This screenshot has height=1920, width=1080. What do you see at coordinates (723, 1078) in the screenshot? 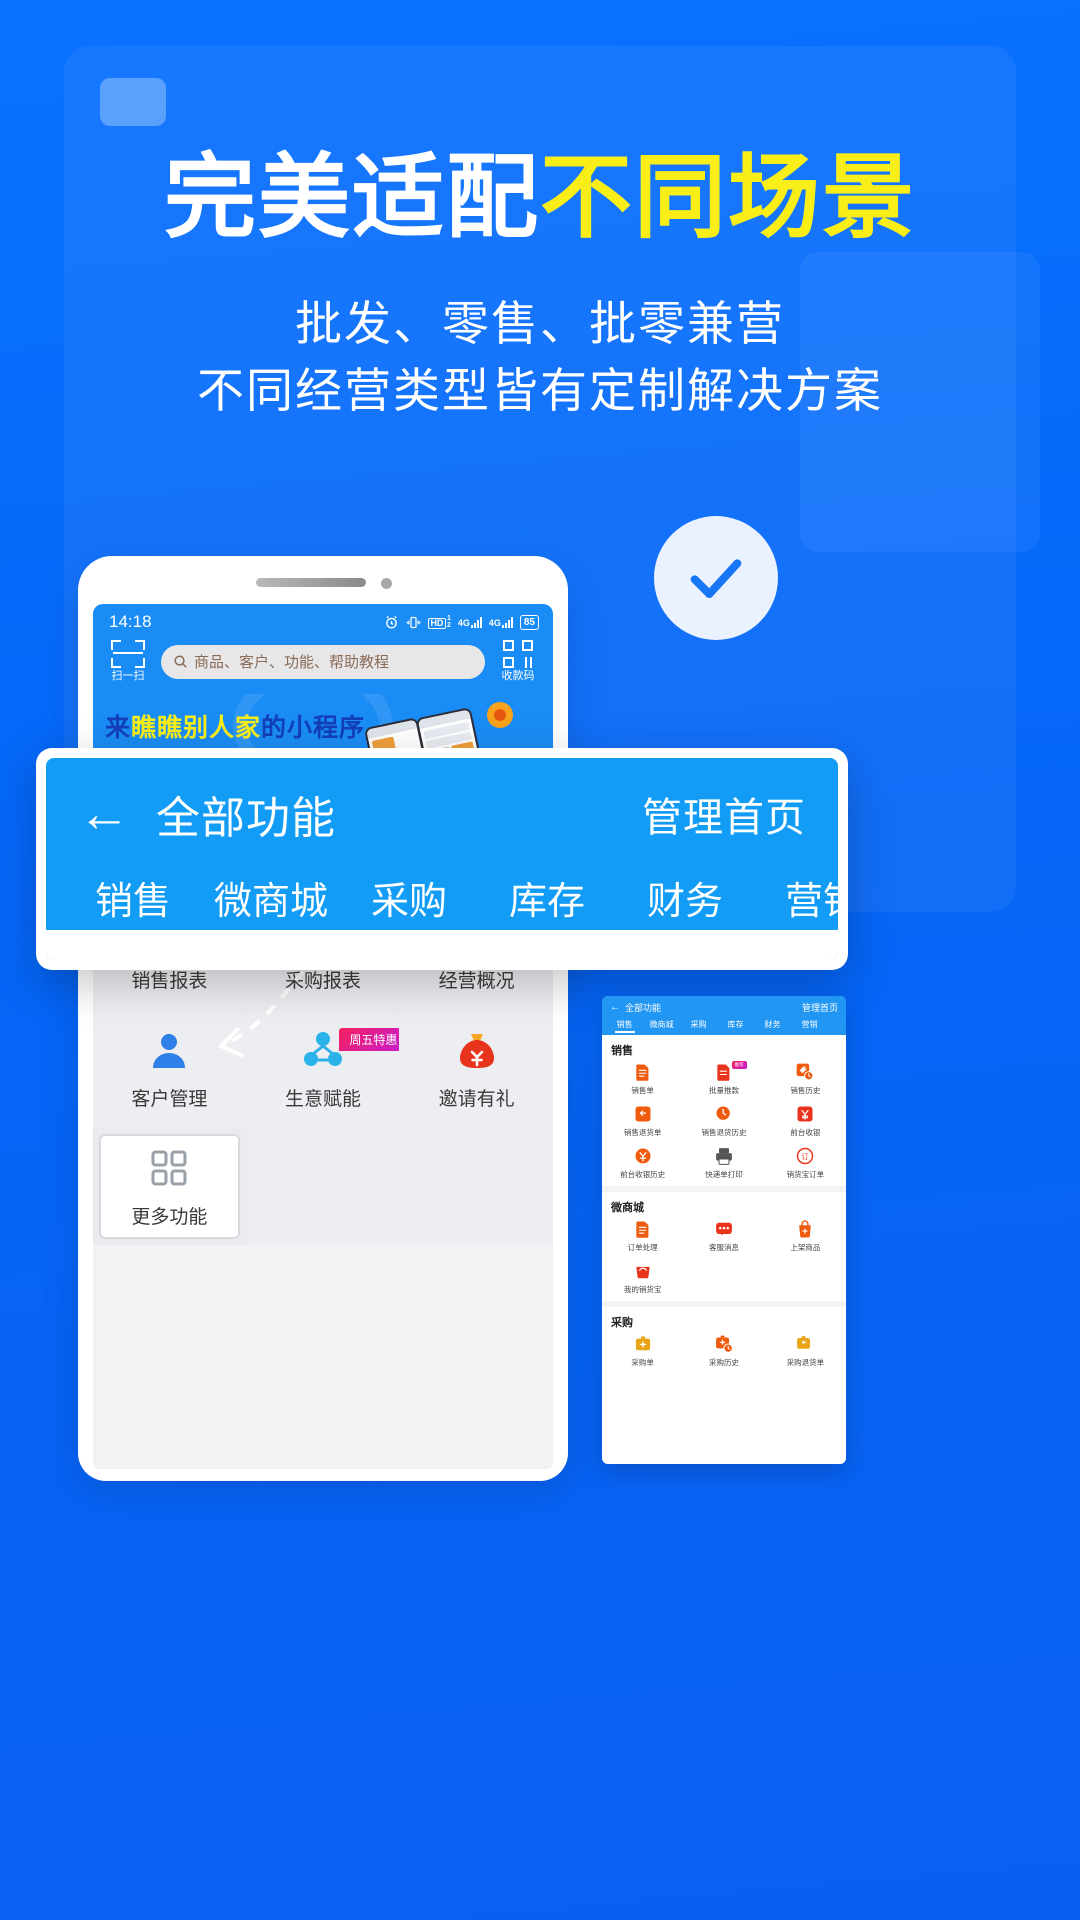
I see `mini-cell-1-2: 批量推款 推荐` at bounding box center [723, 1078].